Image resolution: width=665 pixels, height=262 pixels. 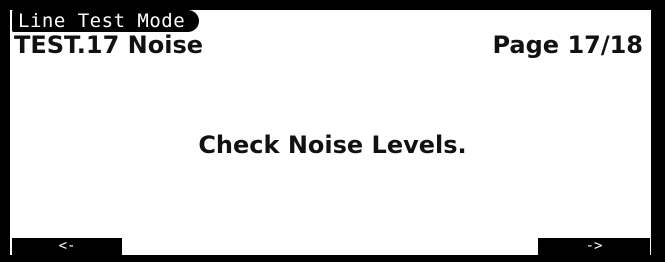 What do you see at coordinates (332, 145) in the screenshot?
I see `instruction-message: Check Noise Levels.` at bounding box center [332, 145].